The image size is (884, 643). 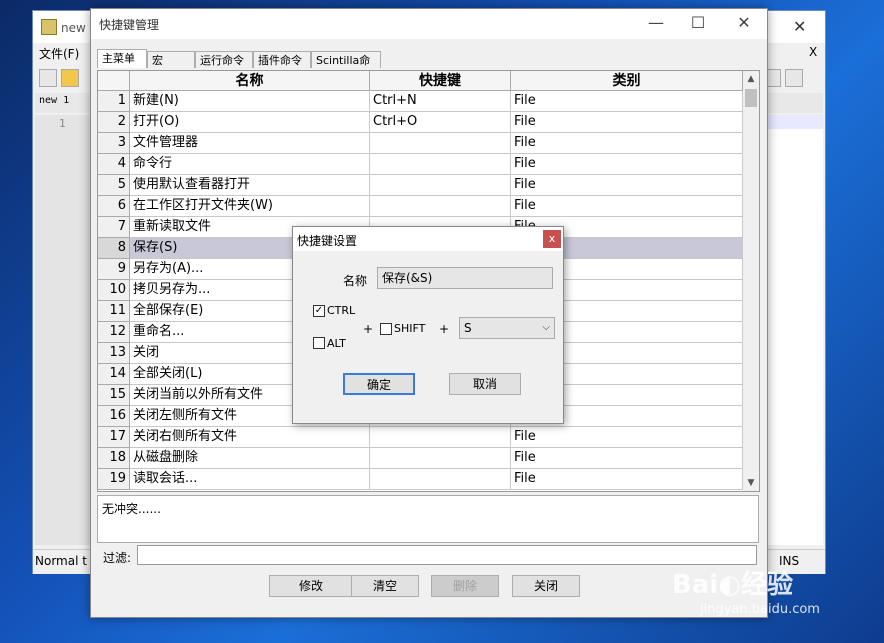 What do you see at coordinates (546, 586) in the screenshot?
I see `close-button: 关闭` at bounding box center [546, 586].